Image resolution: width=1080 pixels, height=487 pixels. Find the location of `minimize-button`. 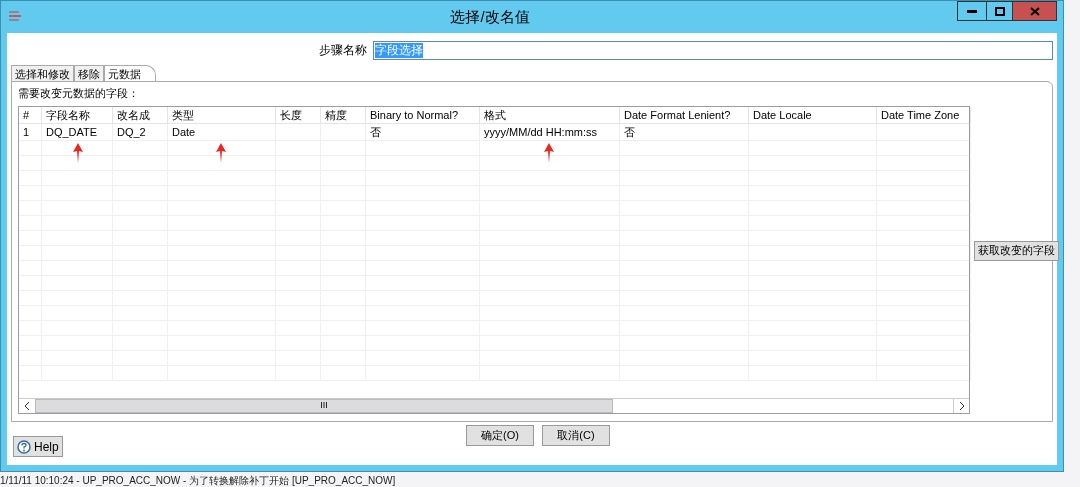

minimize-button is located at coordinates (972, 11).